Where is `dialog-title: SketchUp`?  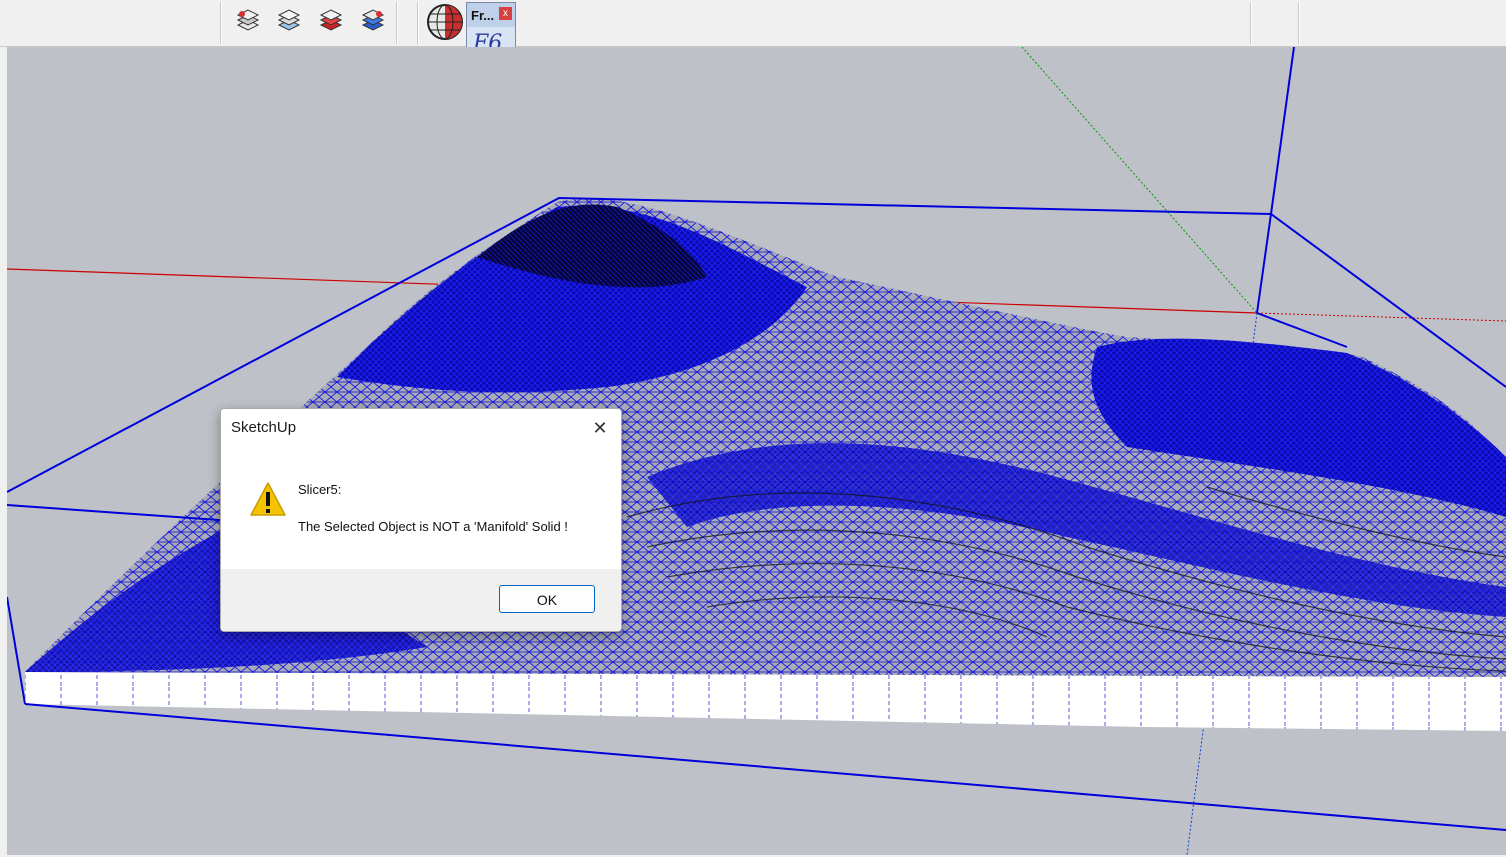 dialog-title: SketchUp is located at coordinates (264, 427).